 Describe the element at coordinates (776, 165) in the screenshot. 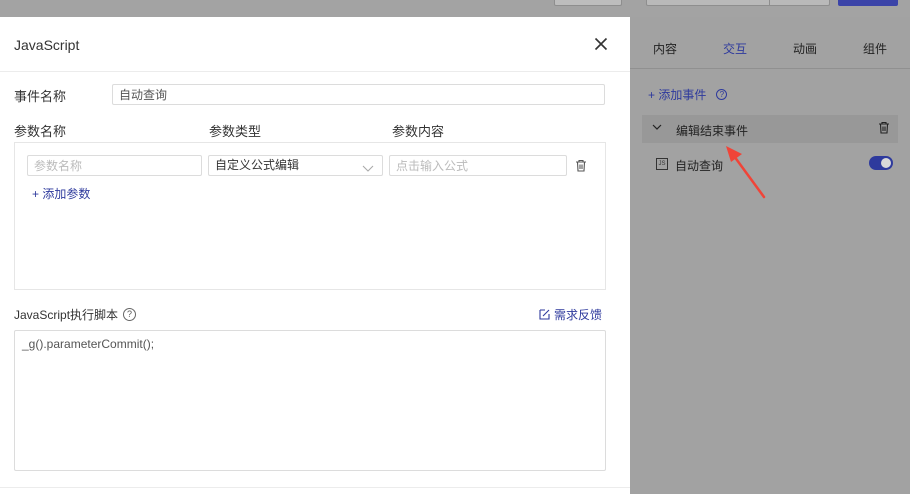

I see `action-row: JS 自动查询` at that location.